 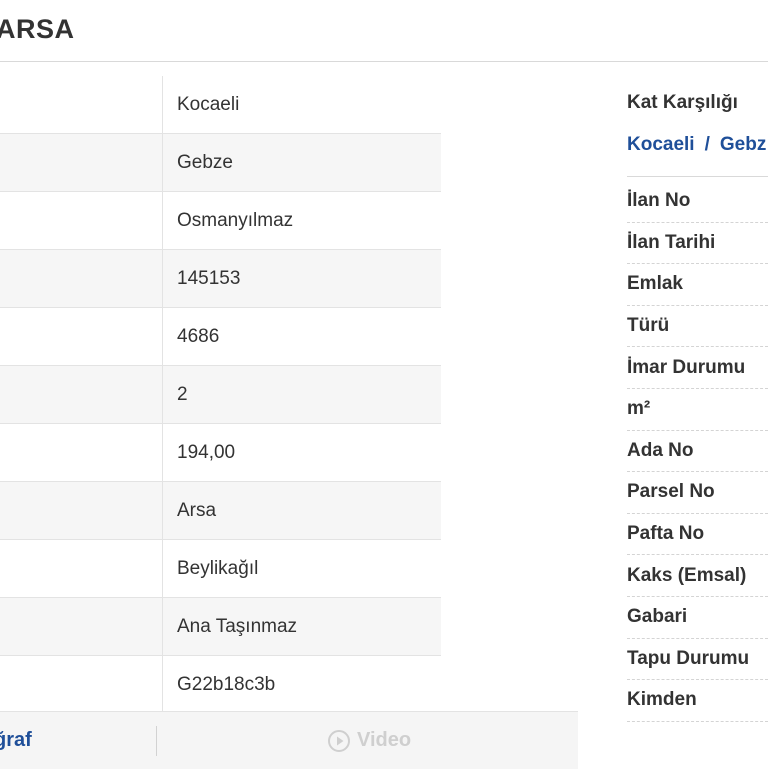 I want to click on row-value: Beylikağıl, so click(x=218, y=568).